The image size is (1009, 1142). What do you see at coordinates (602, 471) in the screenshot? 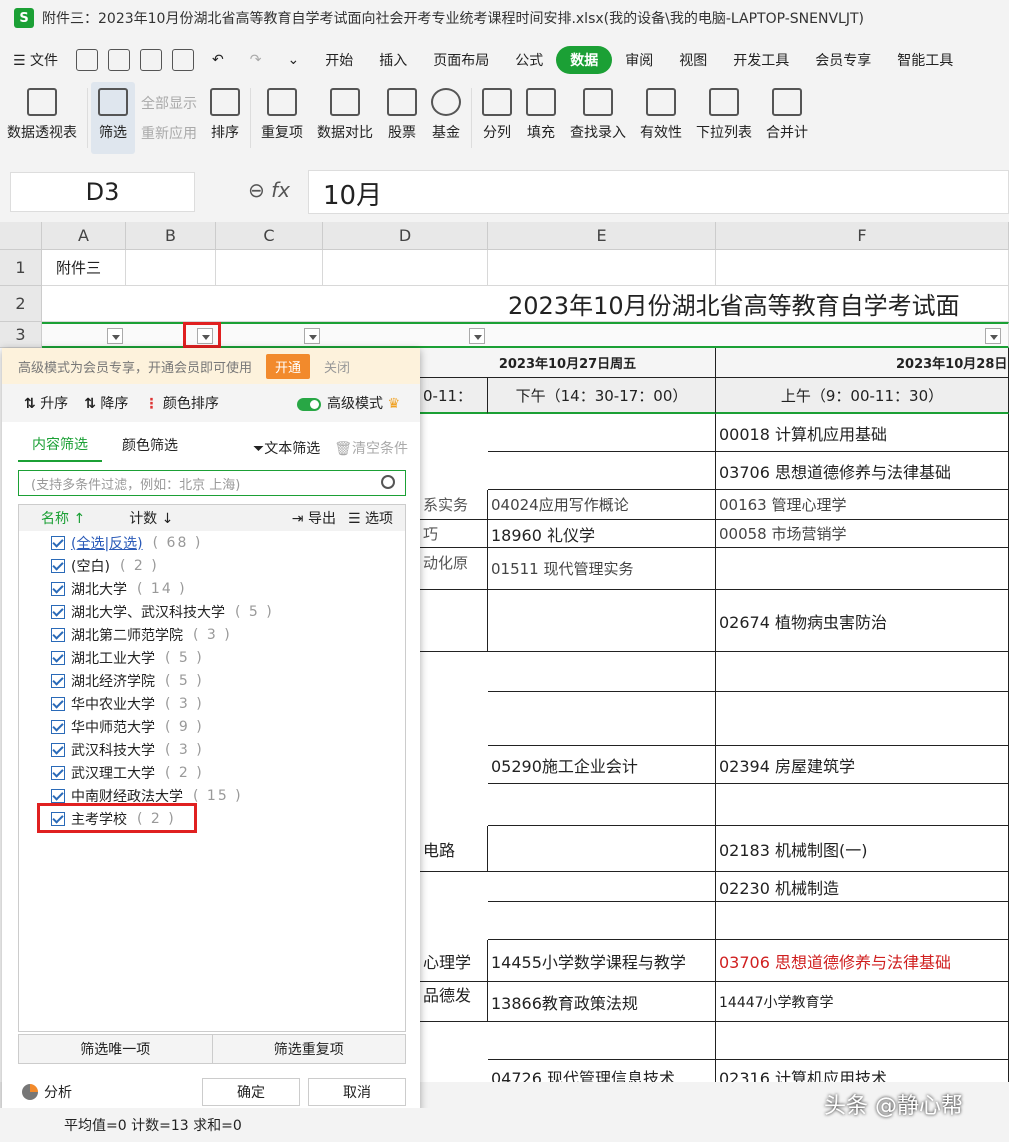
I see `cell-e5` at bounding box center [602, 471].